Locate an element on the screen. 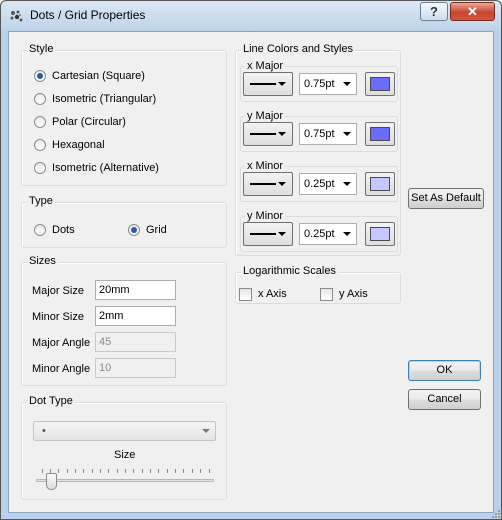 The width and height of the screenshot is (502, 520). close-button: ✕ is located at coordinates (472, 11).